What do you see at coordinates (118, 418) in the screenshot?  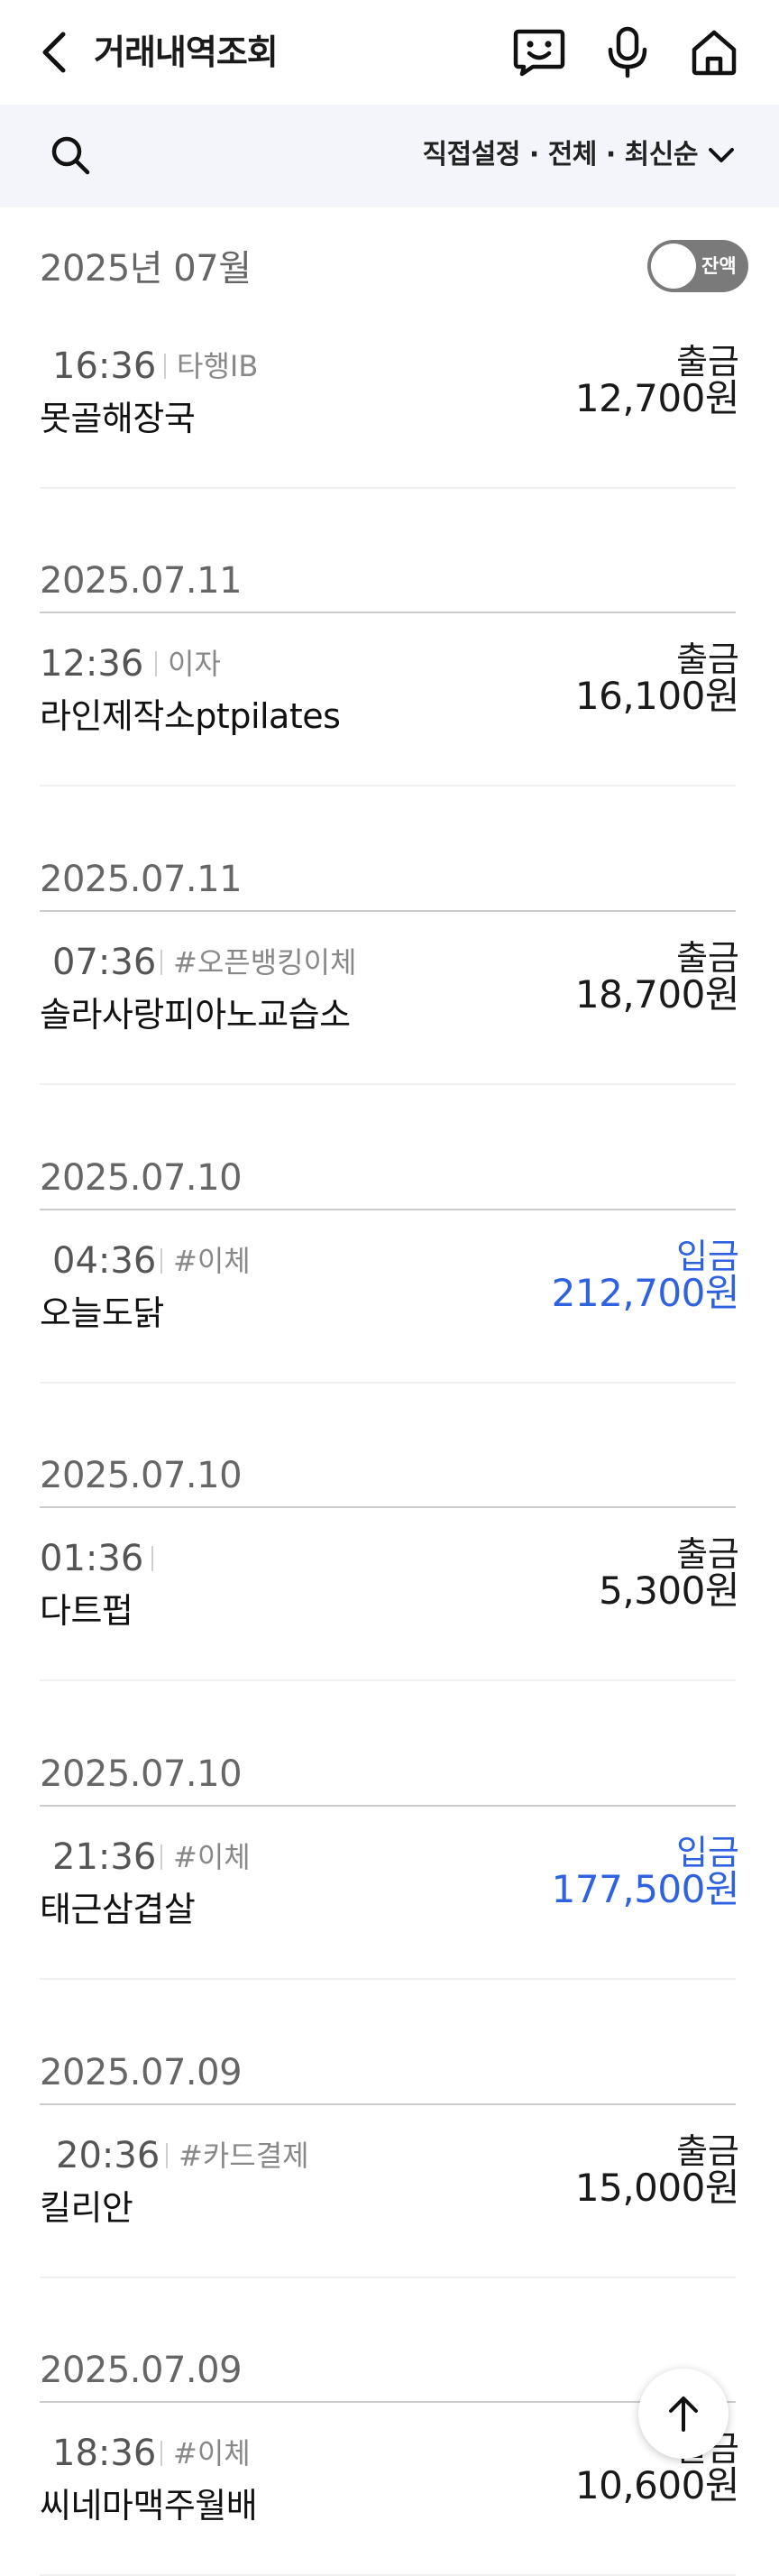 I see `transaction-merchant: 못골해장국` at bounding box center [118, 418].